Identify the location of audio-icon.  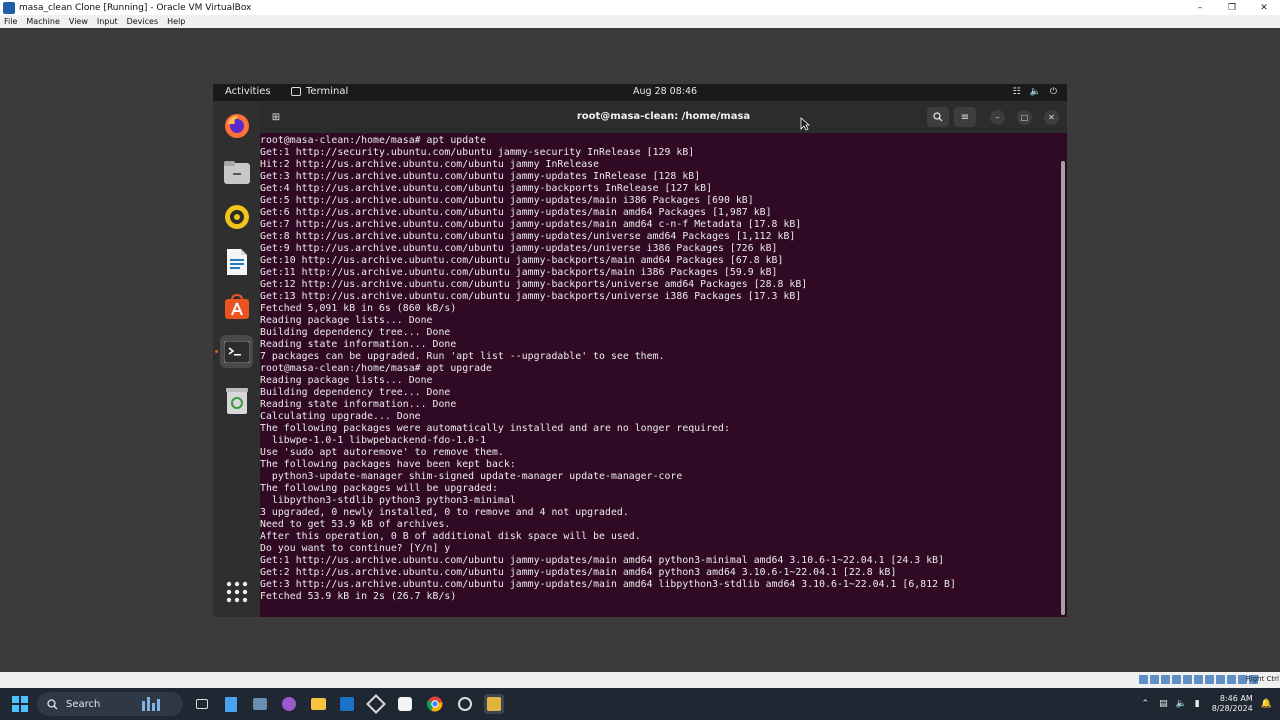
(1165, 679).